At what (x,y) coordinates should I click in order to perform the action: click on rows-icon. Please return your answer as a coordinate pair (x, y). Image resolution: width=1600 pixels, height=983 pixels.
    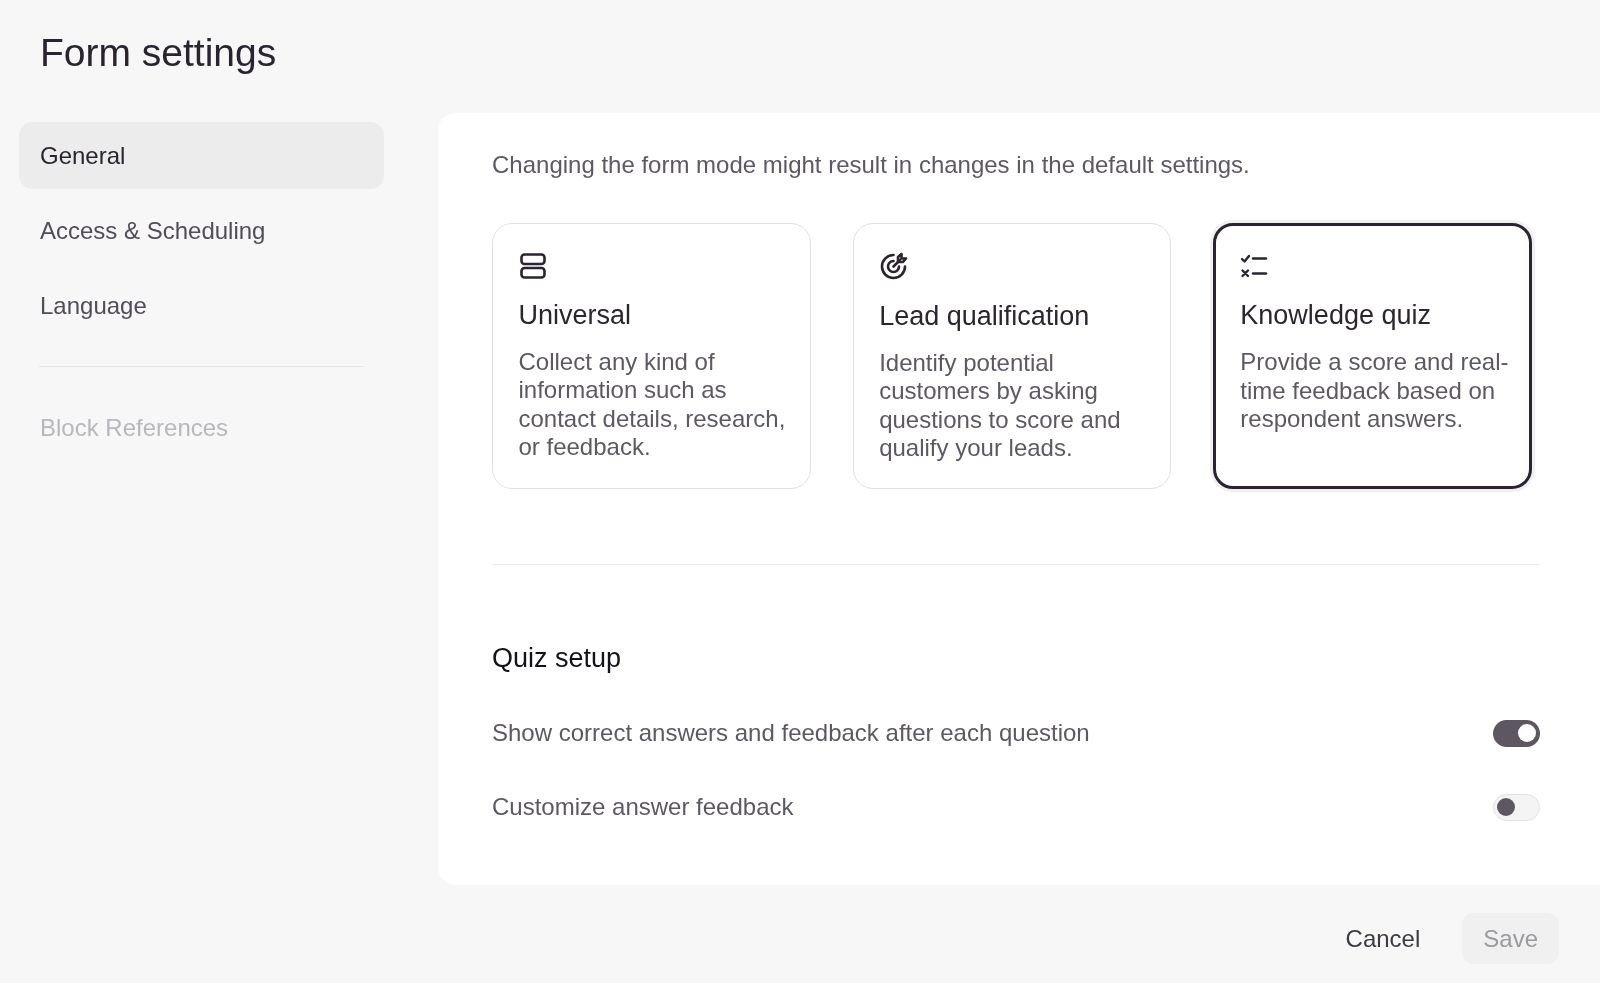
    Looking at the image, I should click on (532, 265).